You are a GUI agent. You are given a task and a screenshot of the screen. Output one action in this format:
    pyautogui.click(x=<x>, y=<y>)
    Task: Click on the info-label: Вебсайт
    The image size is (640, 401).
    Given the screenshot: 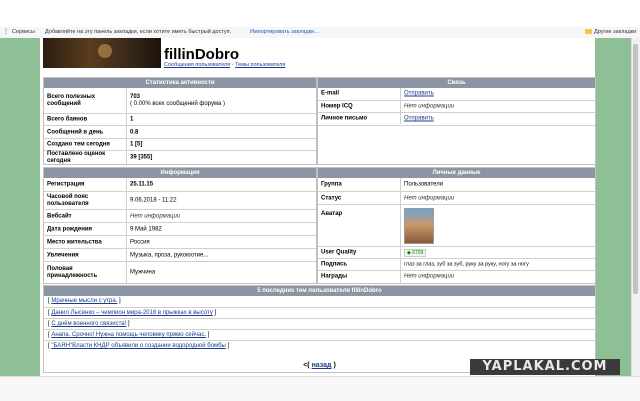 What is the action you would take?
    pyautogui.click(x=59, y=216)
    